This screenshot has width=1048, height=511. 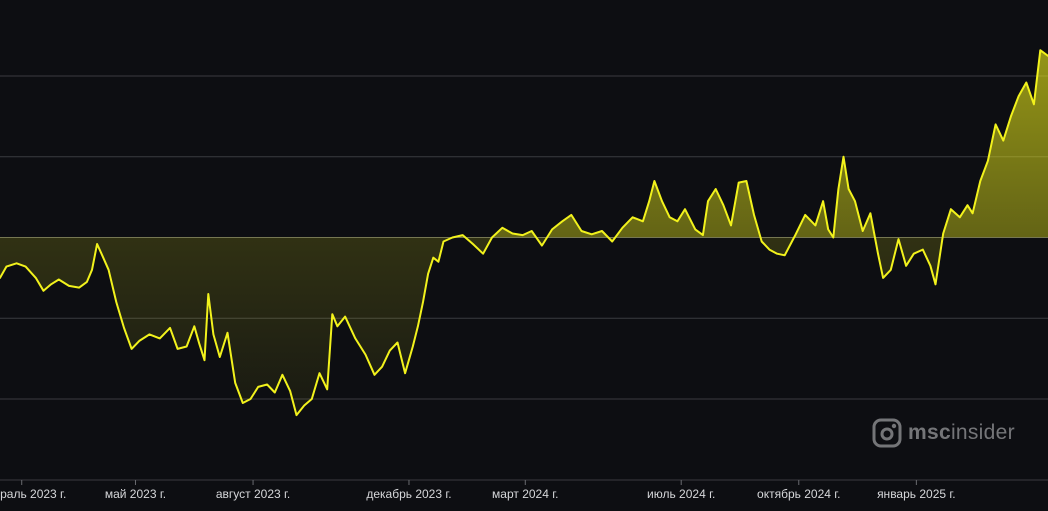 I want to click on x-tick-label: январь 2025 г., so click(x=916, y=494).